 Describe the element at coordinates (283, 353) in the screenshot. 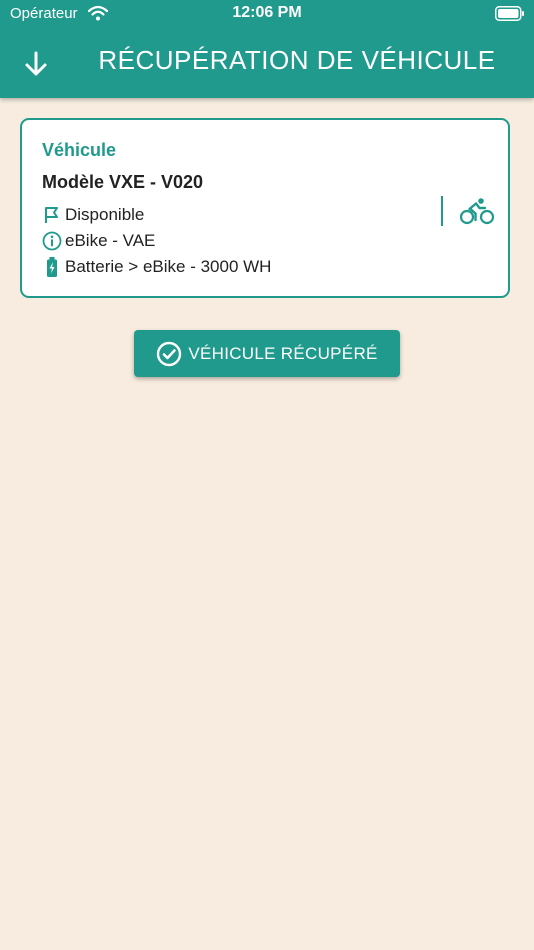

I see `button-label: VÉHICULE RÉCUPÉRÉ` at that location.